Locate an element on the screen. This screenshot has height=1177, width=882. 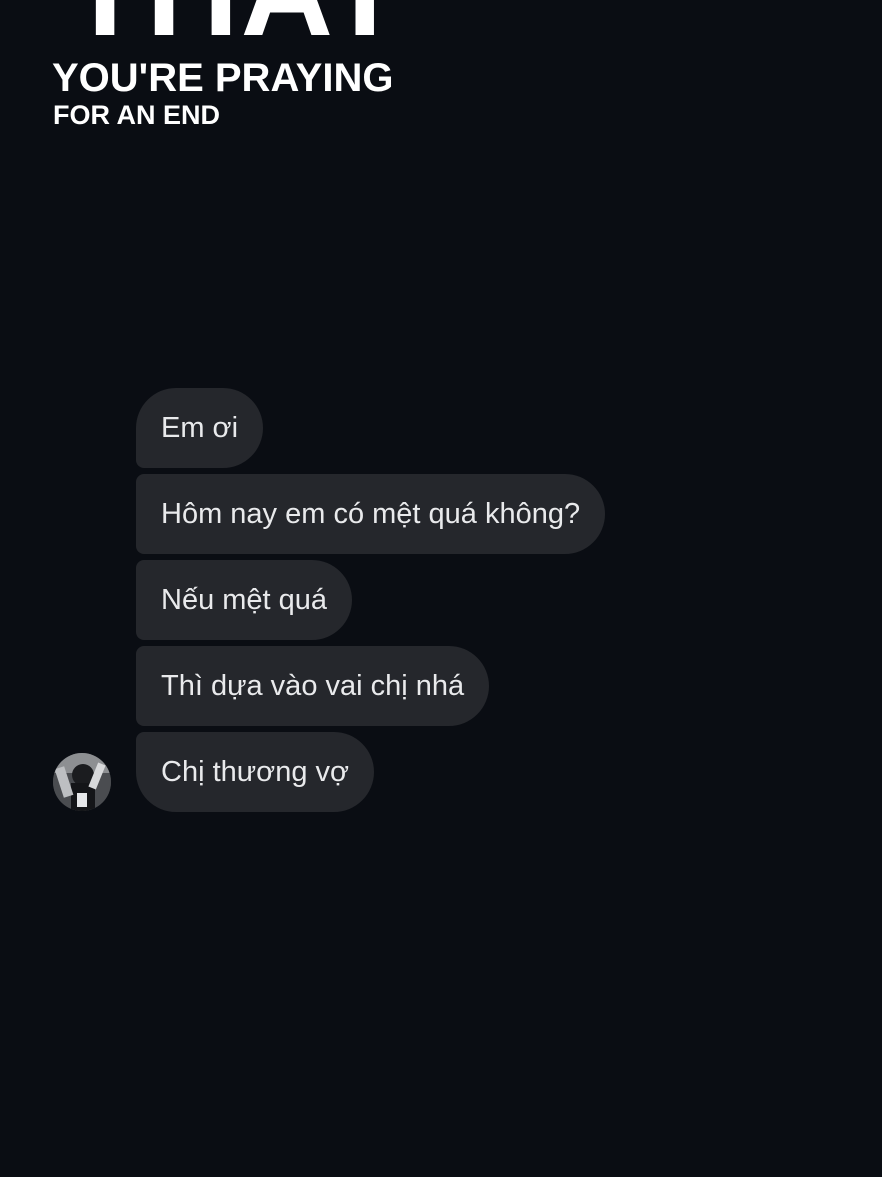
message-bubble: Thì dựa vào vai chị nhá is located at coordinates (313, 686).